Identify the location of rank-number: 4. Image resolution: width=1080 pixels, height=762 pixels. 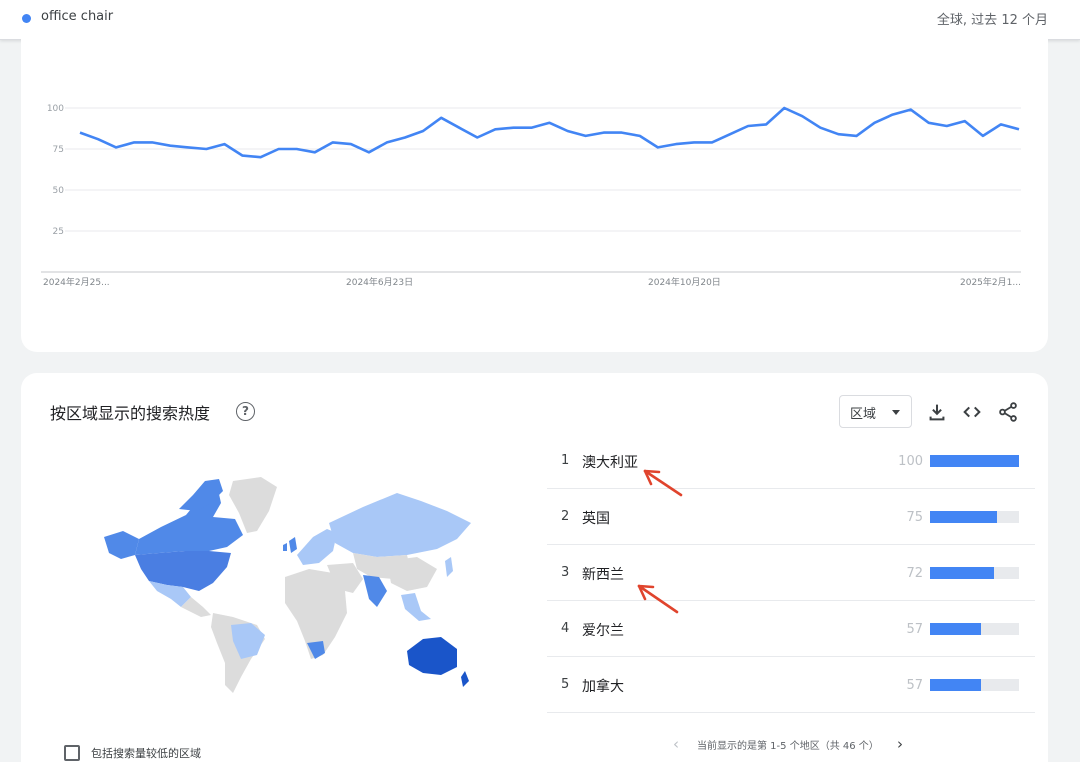
(565, 628).